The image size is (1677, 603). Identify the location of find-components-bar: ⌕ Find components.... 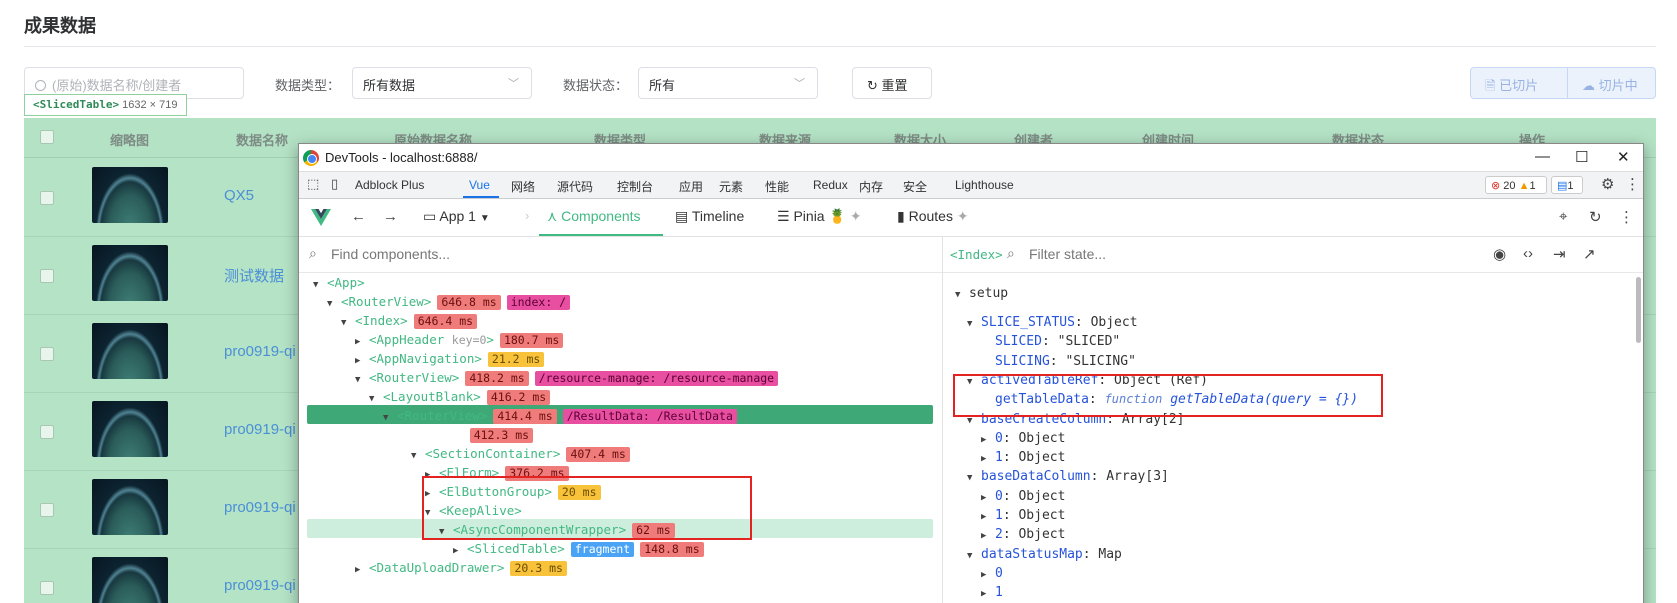
(620, 255).